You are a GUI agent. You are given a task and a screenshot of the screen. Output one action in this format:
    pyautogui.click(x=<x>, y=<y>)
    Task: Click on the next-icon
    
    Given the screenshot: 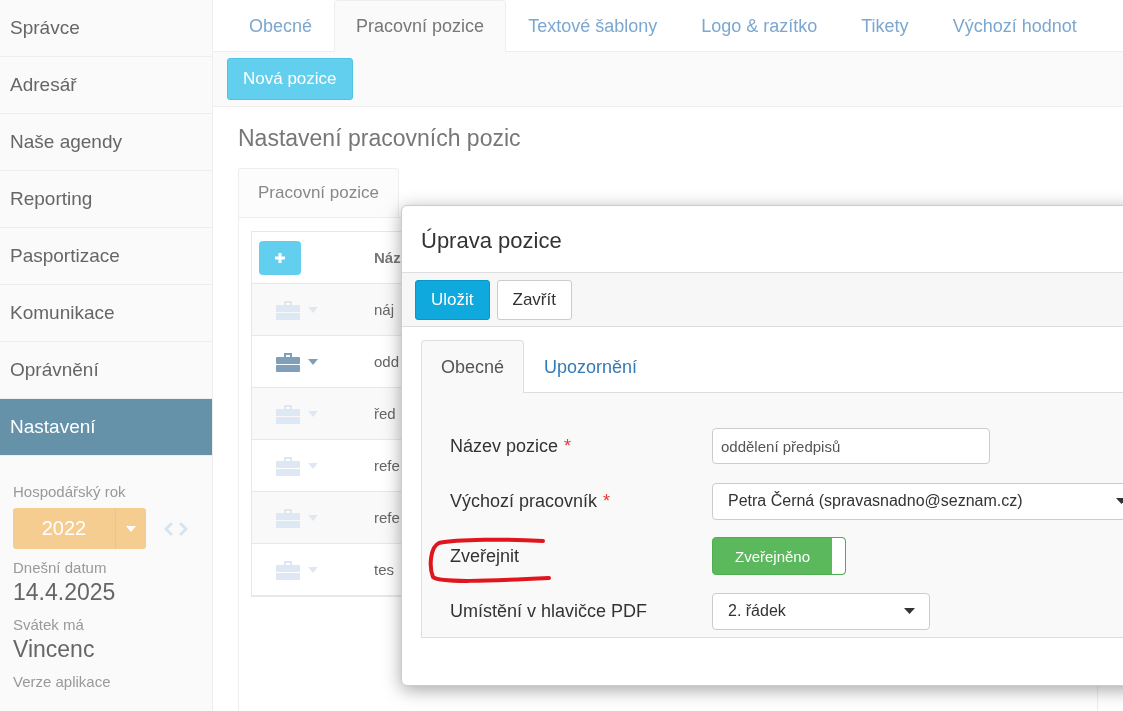 What is the action you would take?
    pyautogui.click(x=183, y=528)
    